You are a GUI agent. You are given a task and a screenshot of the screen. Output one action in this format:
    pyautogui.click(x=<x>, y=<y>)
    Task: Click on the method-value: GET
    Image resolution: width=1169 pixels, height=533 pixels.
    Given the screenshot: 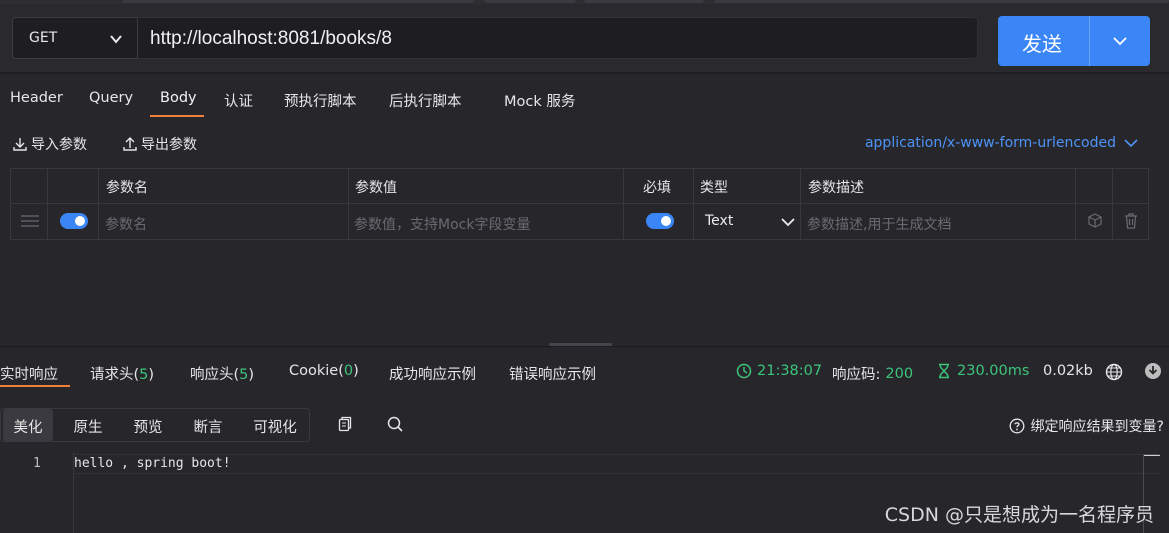 What is the action you would take?
    pyautogui.click(x=43, y=38)
    